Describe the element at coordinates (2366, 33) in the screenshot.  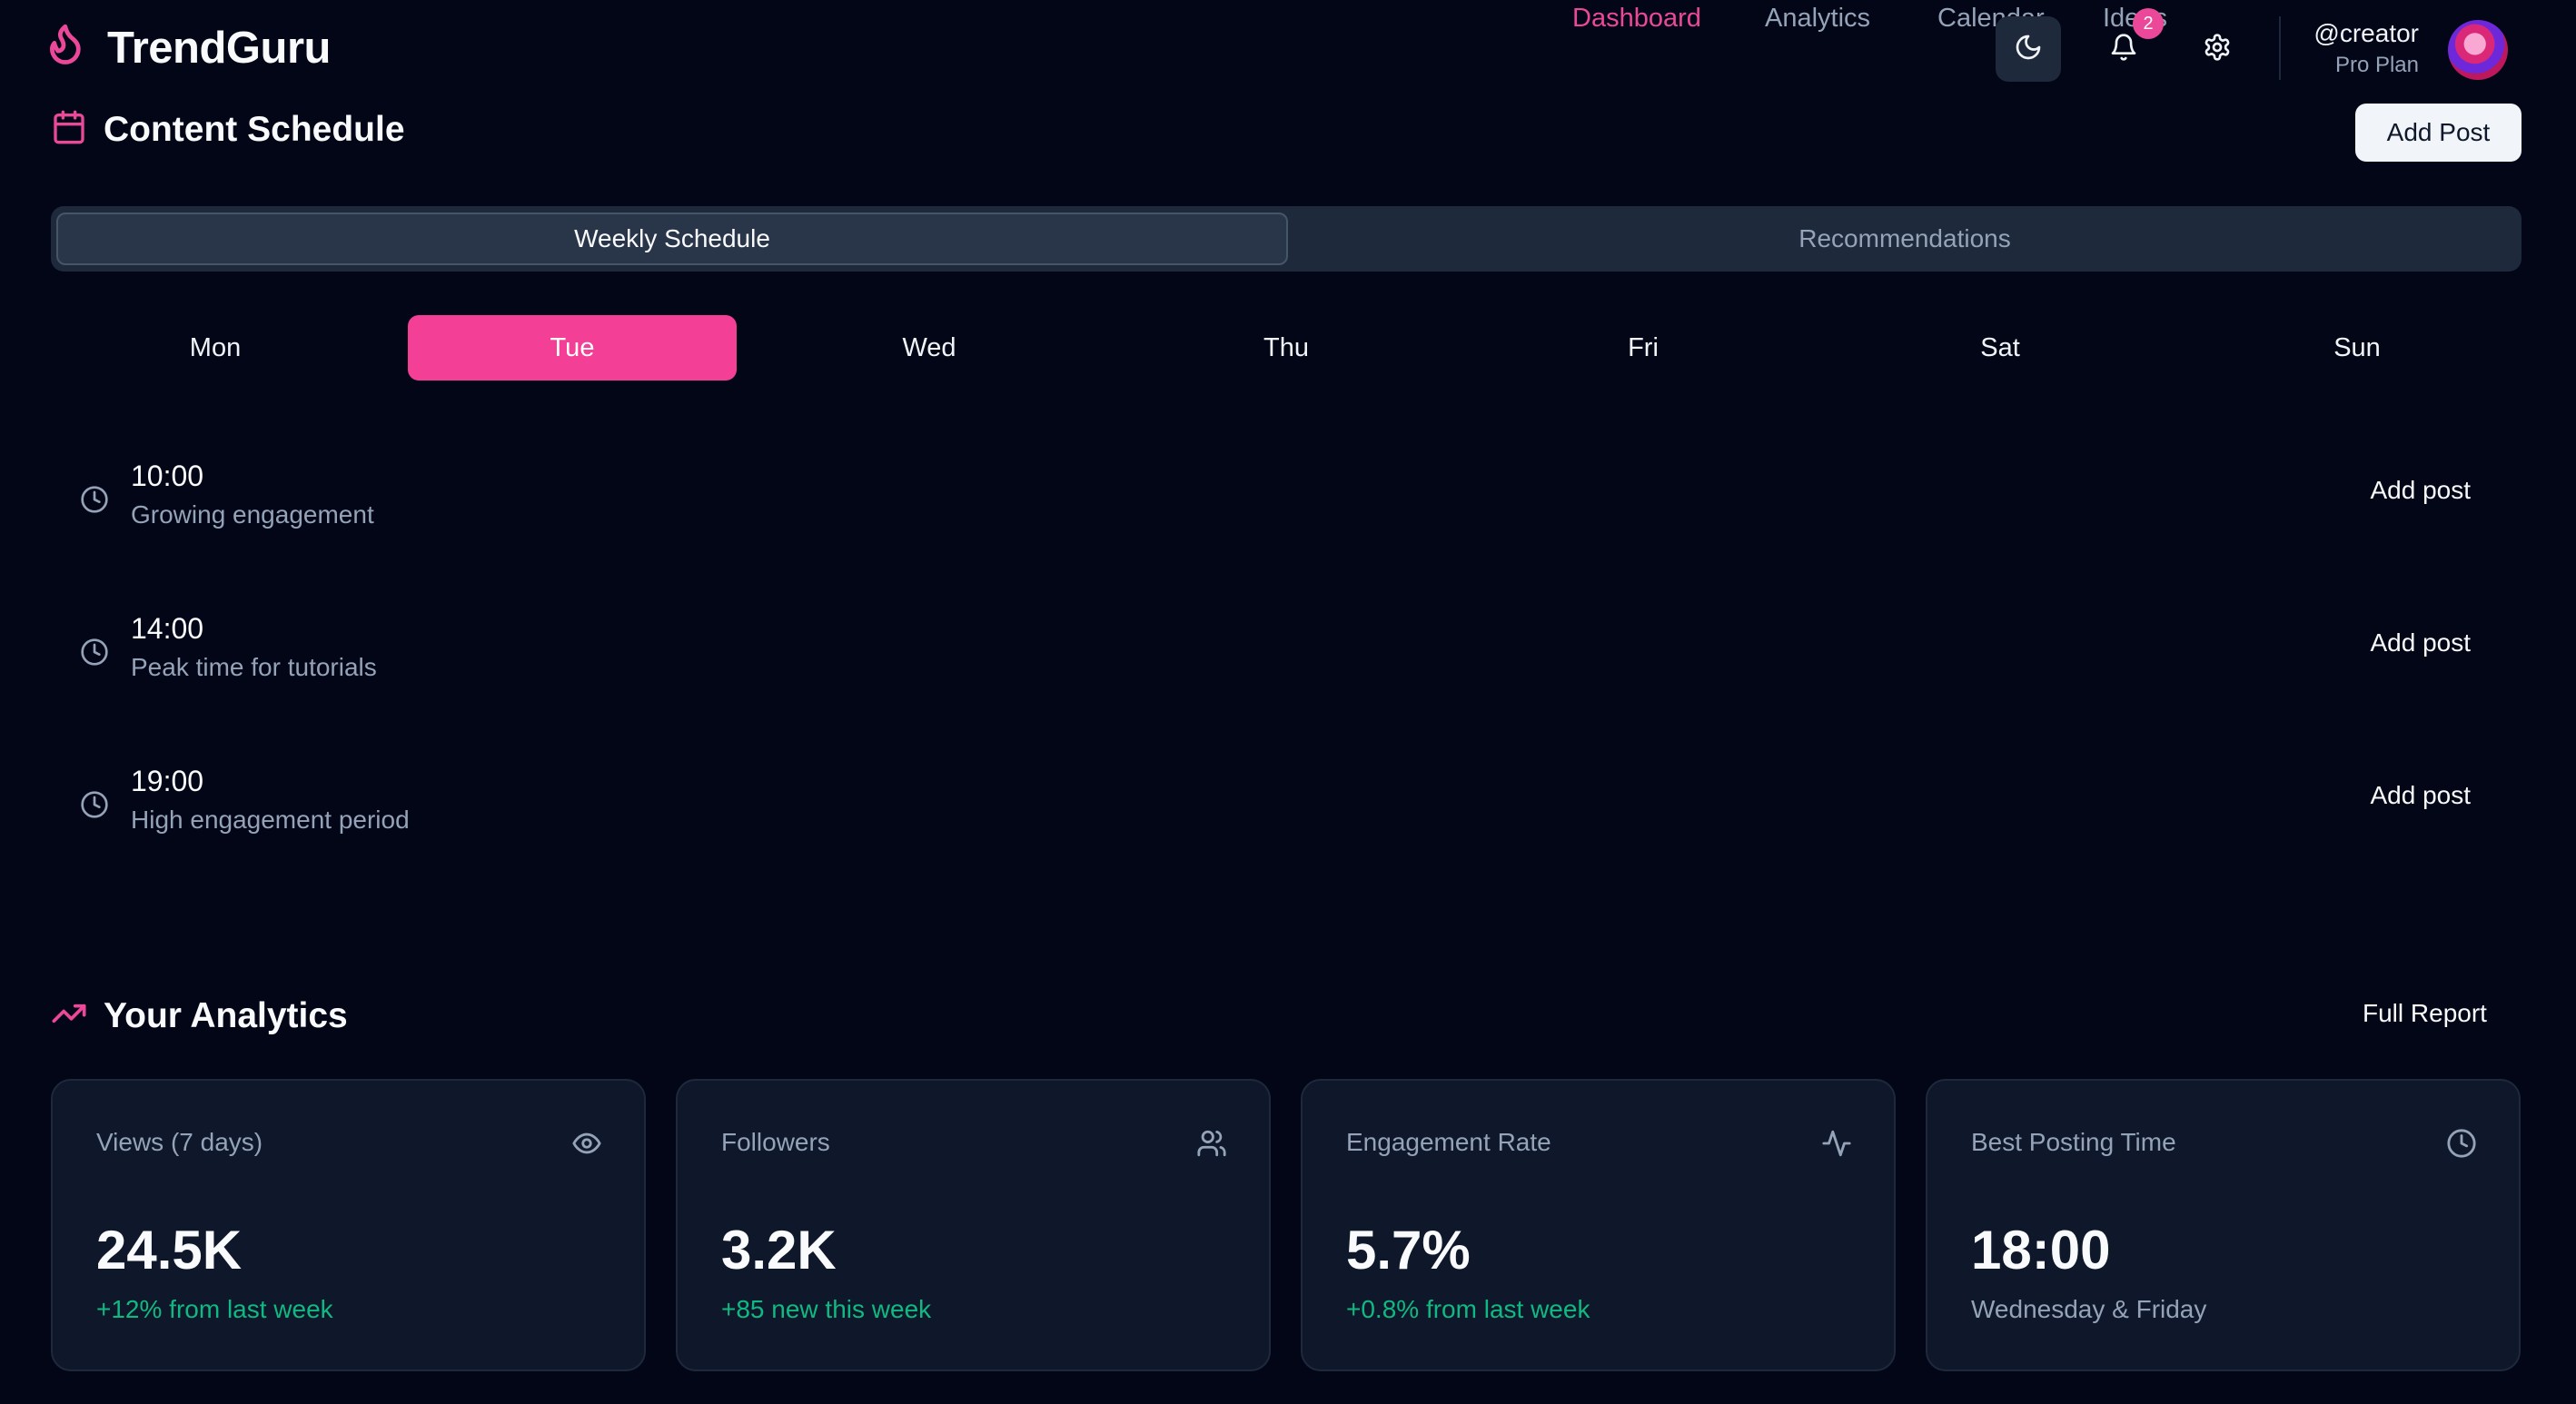
I see `user-handle: @creator` at that location.